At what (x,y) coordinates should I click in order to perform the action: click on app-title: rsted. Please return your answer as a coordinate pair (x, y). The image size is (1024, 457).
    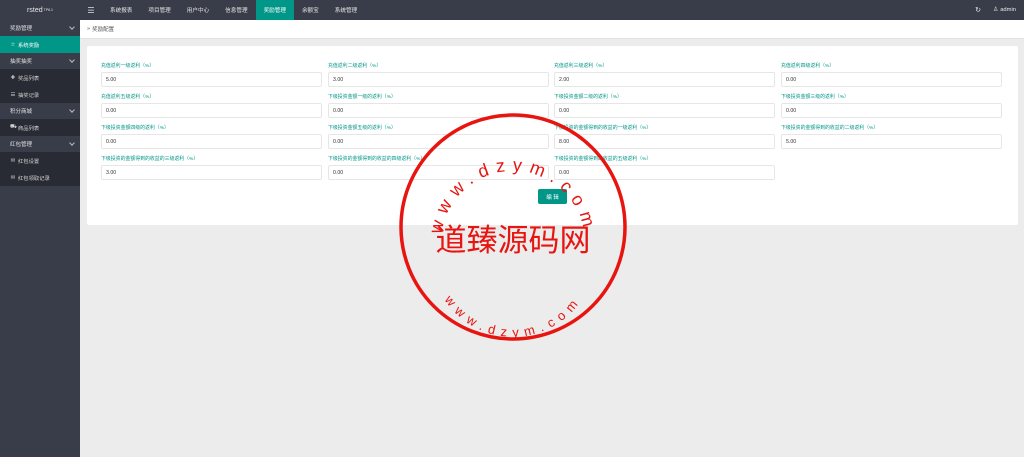
    Looking at the image, I should click on (35, 10).